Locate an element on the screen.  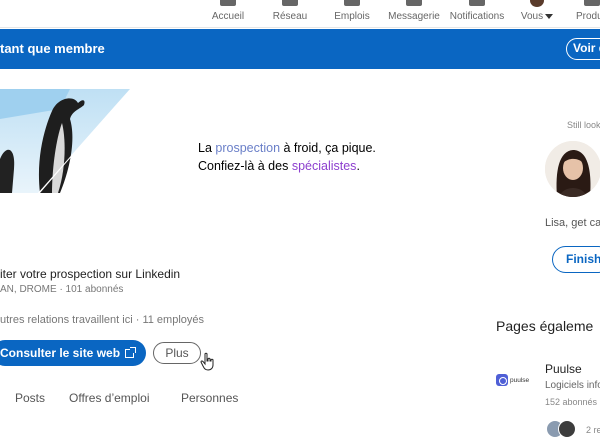
lisa-avatar-image is located at coordinates (572, 169).